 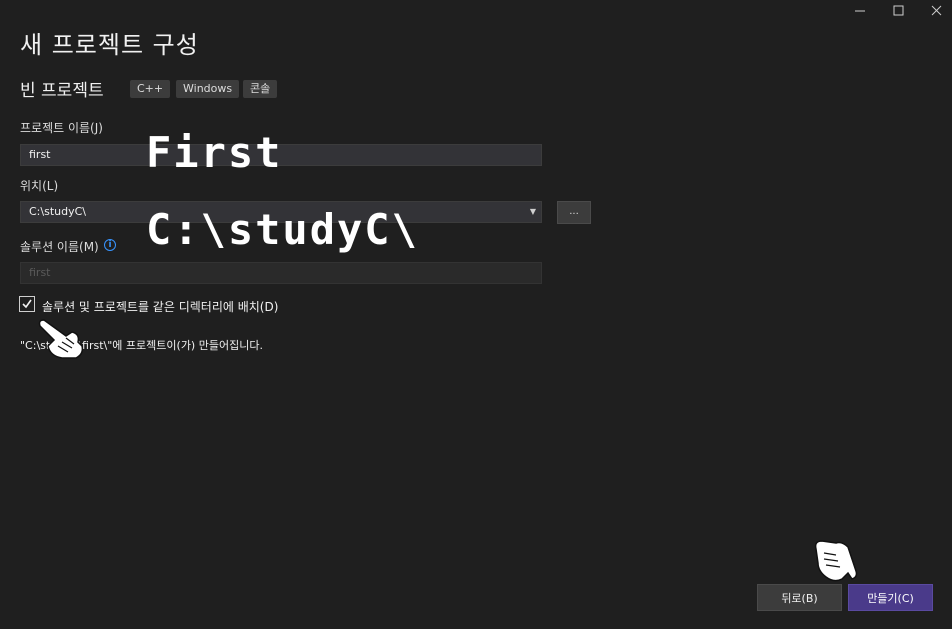 What do you see at coordinates (260, 89) in the screenshot?
I see `tag-console: 콘솔` at bounding box center [260, 89].